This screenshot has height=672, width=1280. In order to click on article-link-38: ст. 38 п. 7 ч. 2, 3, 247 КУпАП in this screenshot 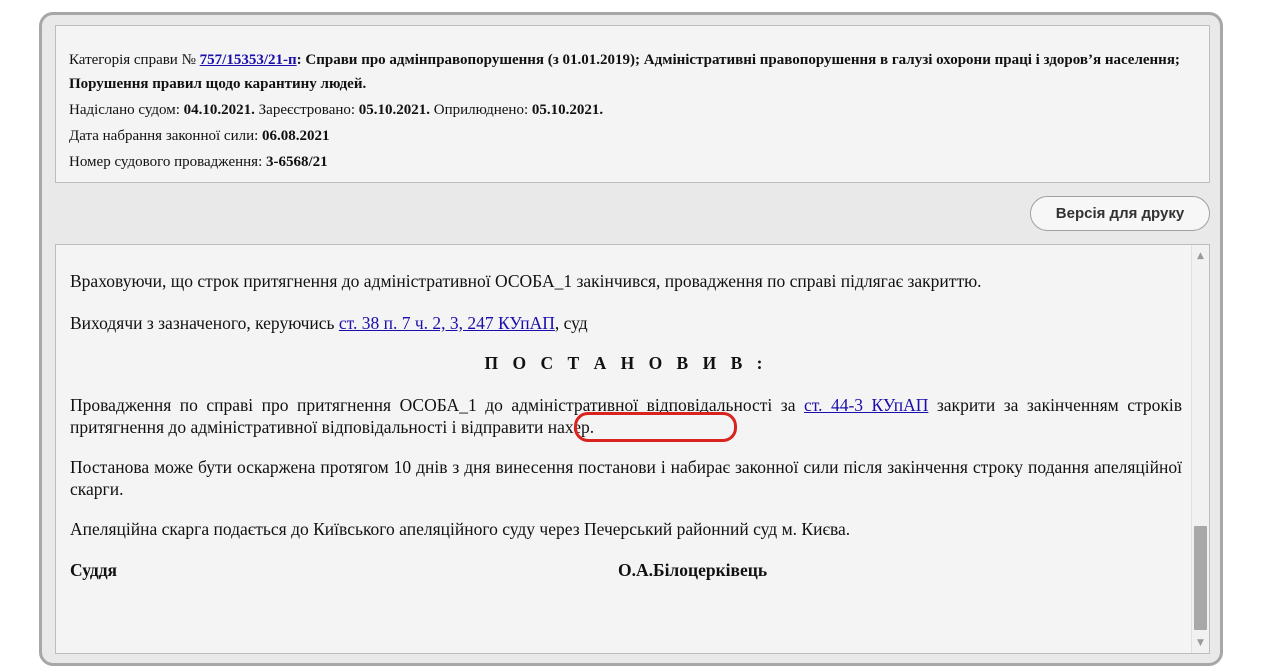, I will do `click(447, 323)`.